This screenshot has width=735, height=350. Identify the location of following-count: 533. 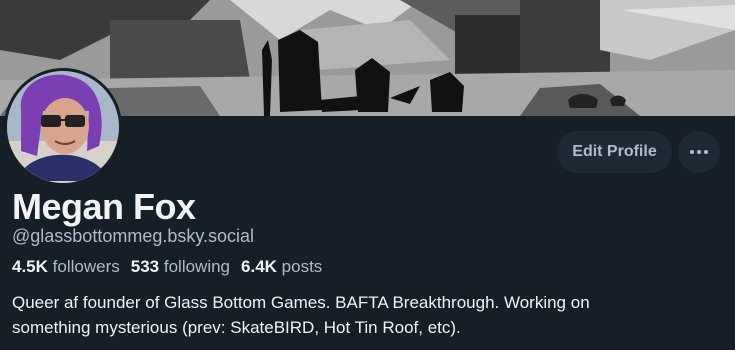
(145, 266).